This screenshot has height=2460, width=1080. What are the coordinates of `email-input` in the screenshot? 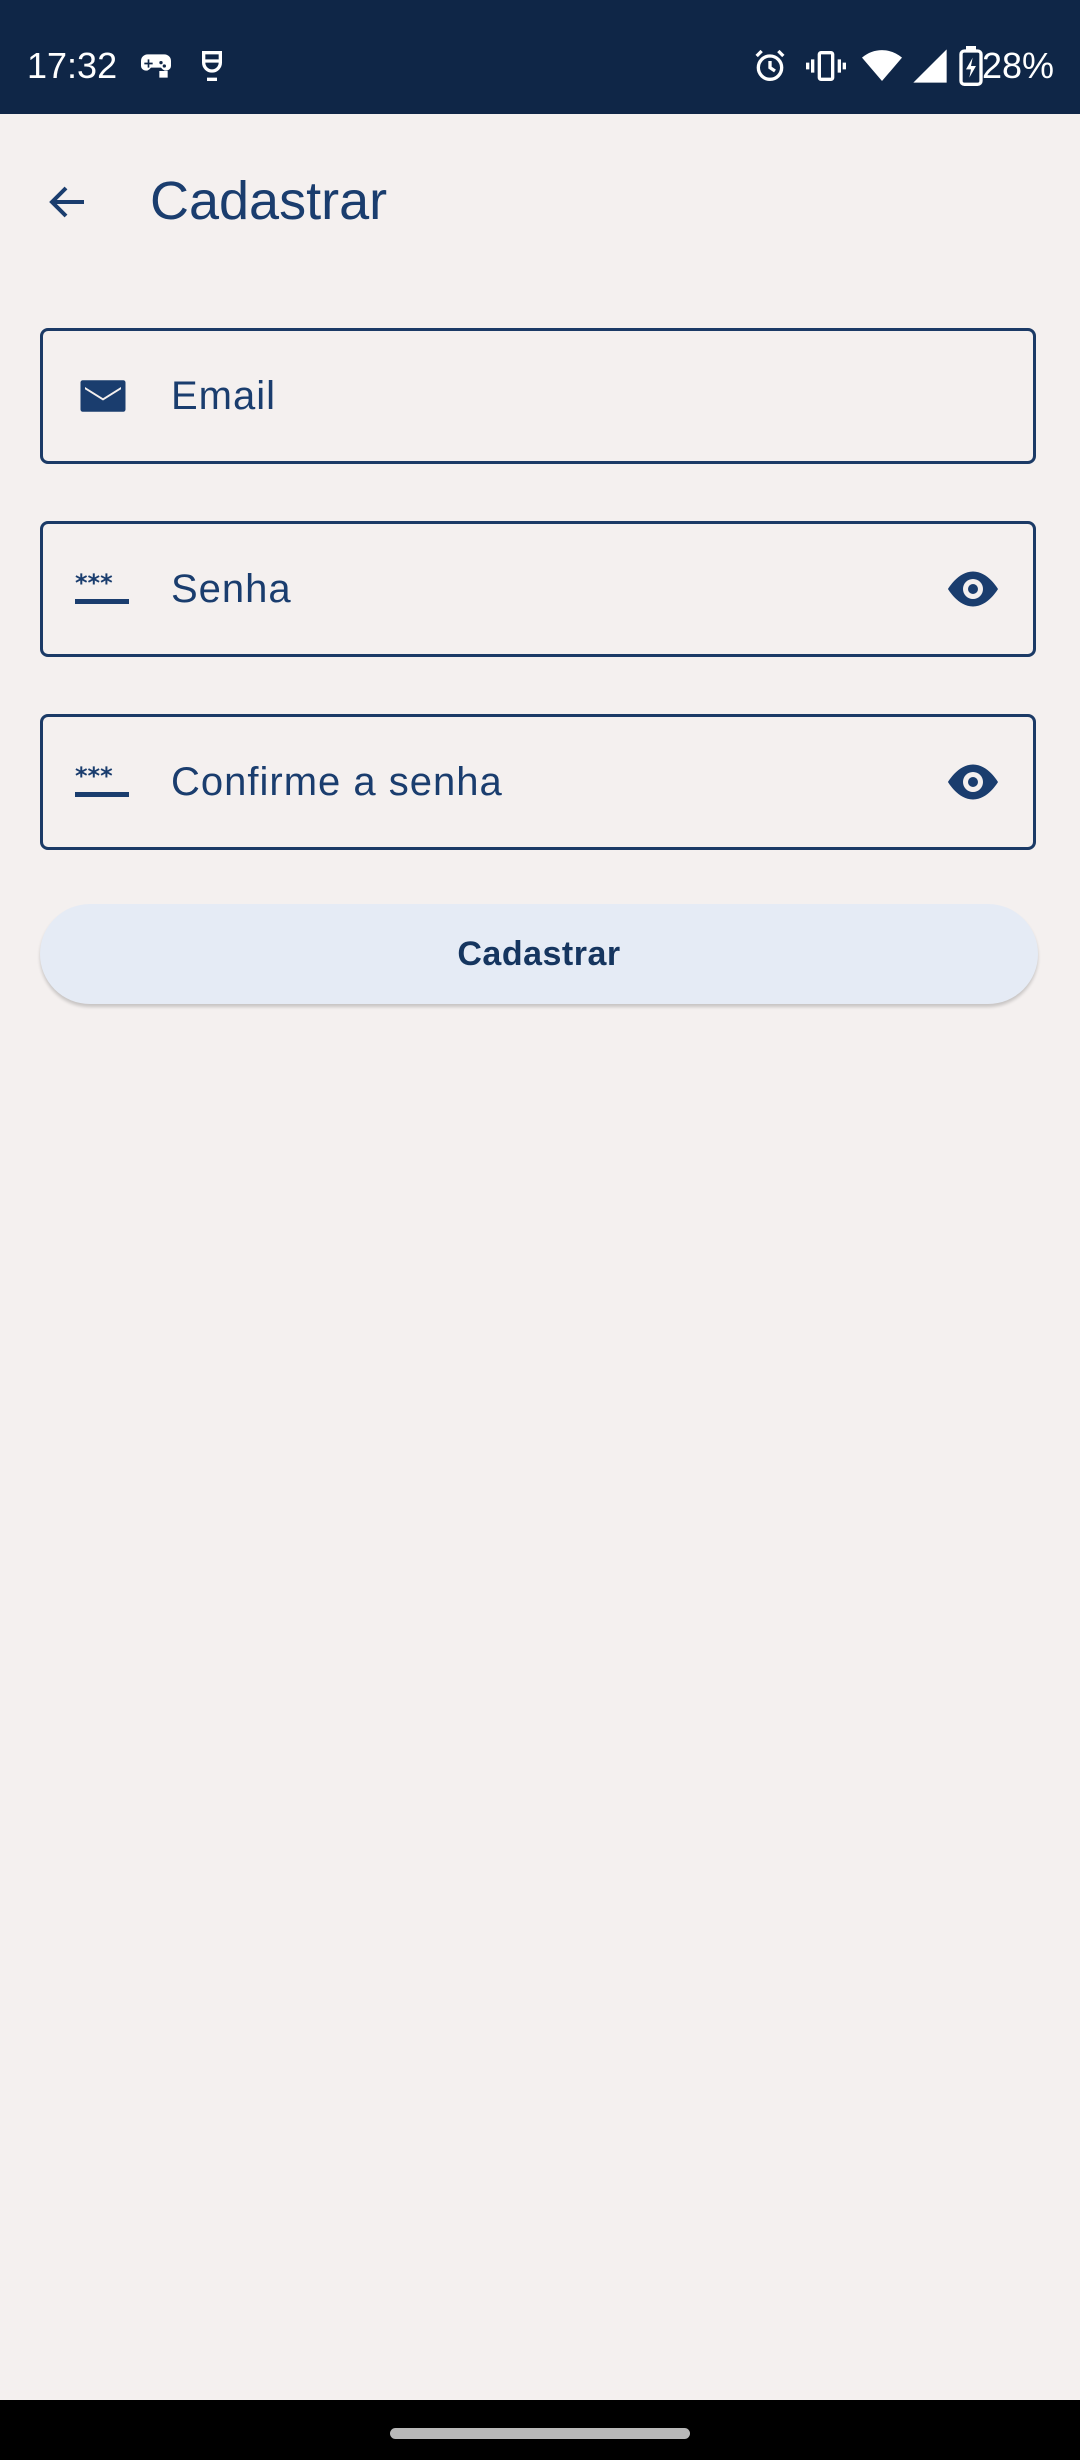 It's located at (547, 396).